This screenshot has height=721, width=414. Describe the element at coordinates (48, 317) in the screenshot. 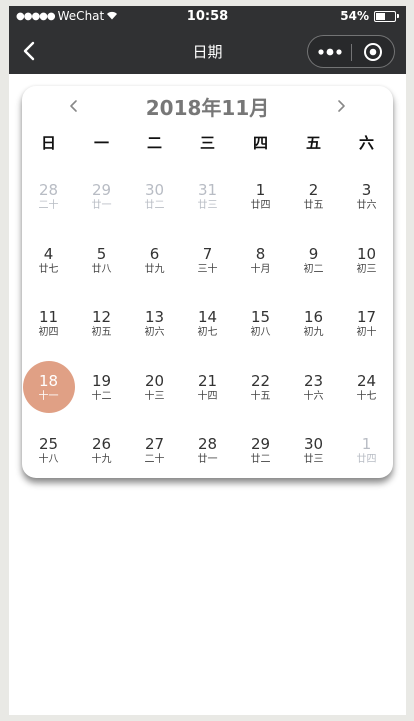

I see `day-number: 11` at that location.